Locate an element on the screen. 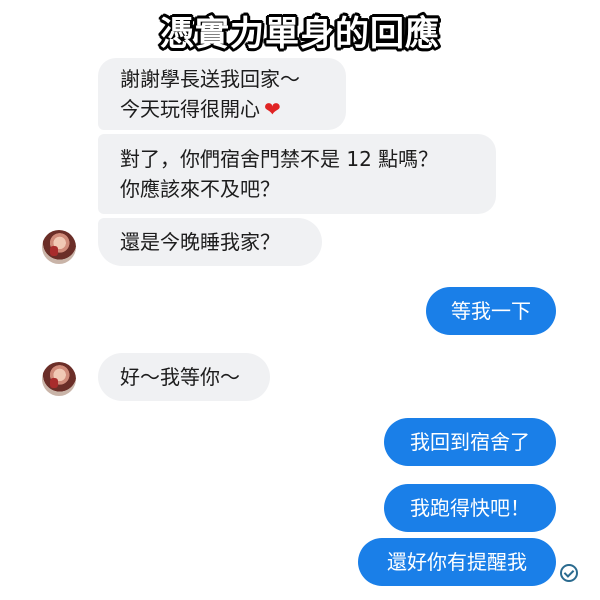 The width and height of the screenshot is (600, 600). message-bubble-incoming: 對了，你們宿舍門禁不是 12 點嗎？ 你應該來不及吧？ is located at coordinates (297, 174).